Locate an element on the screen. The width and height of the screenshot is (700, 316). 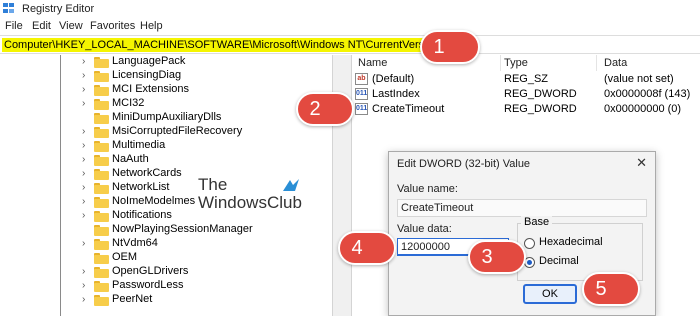
tree-item: › OpenGLDrivers is located at coordinates (206, 272).